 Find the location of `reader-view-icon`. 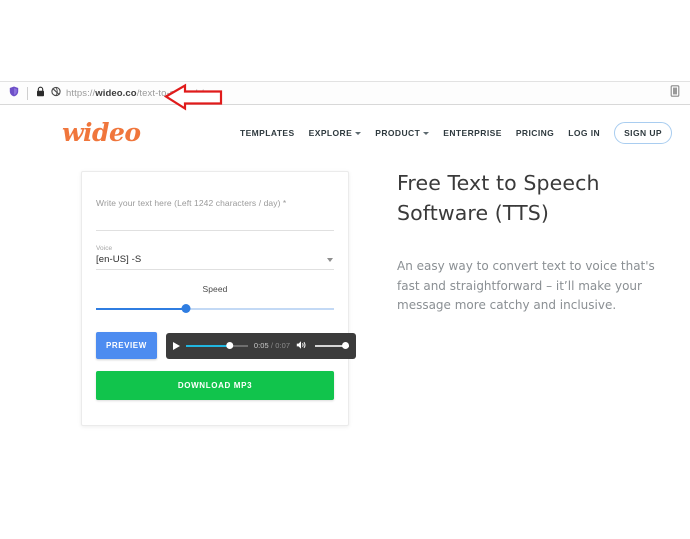

reader-view-icon is located at coordinates (675, 93).